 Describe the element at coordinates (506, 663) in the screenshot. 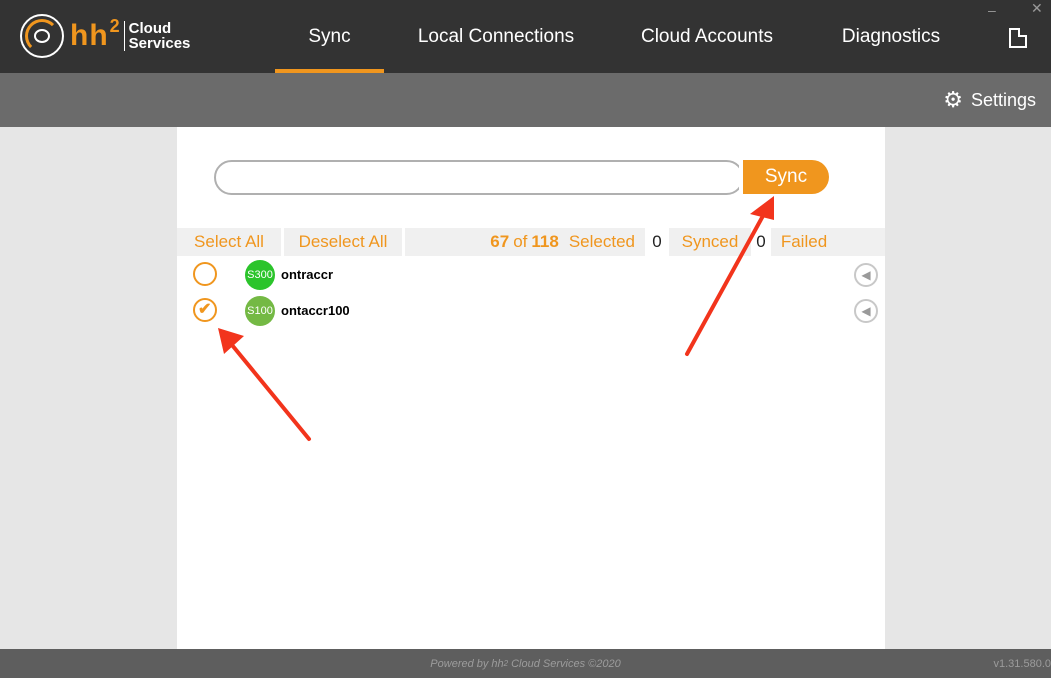

I see `powered-by-sup: 2` at that location.